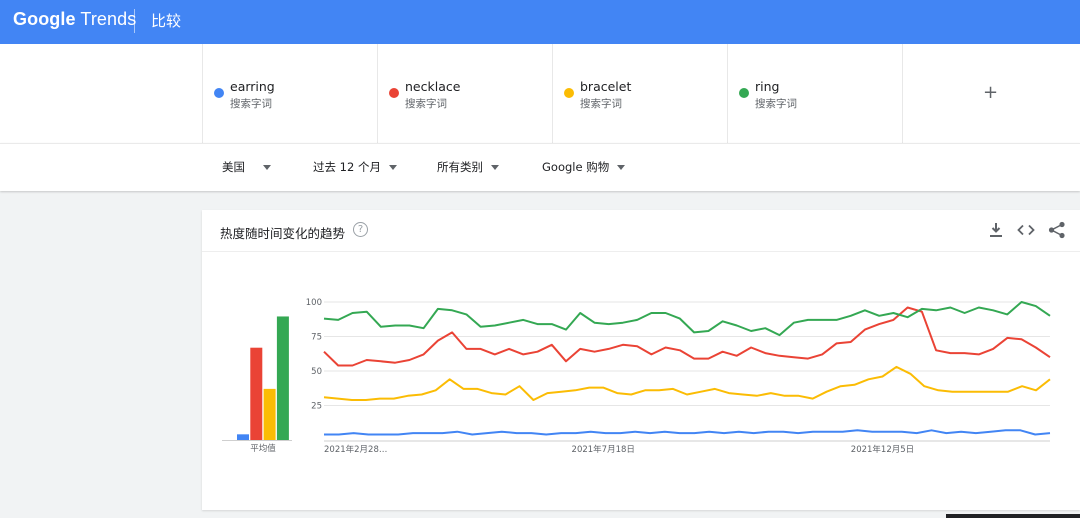 This screenshot has height=518, width=1080. Describe the element at coordinates (256, 393) in the screenshot. I see `average-bar-necklace` at that location.